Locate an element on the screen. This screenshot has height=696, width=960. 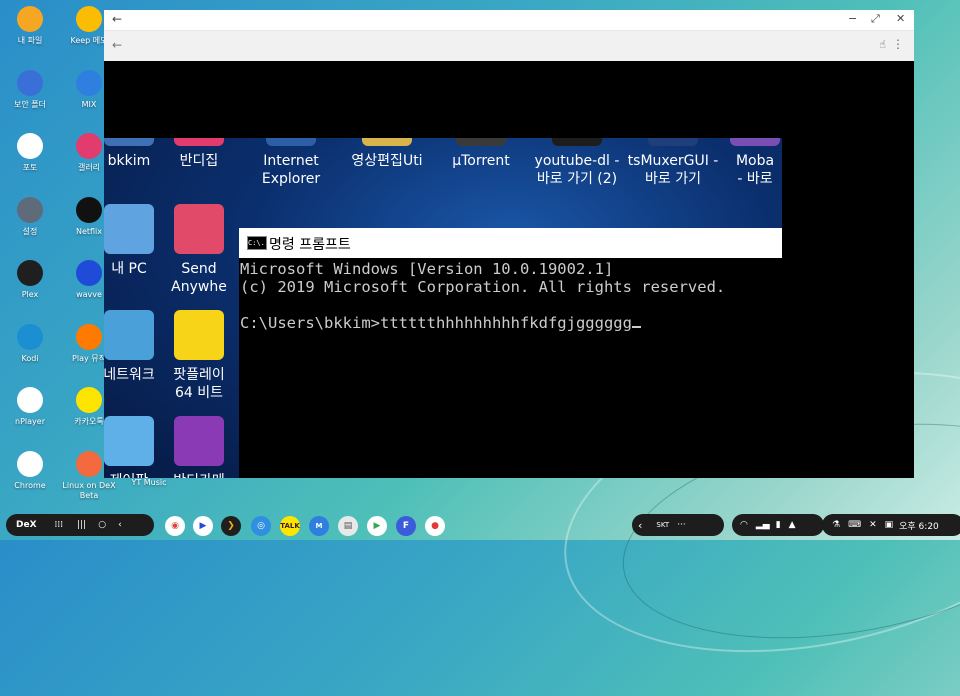
cmd-title: 명령 프롬프트 is located at coordinates (310, 245).